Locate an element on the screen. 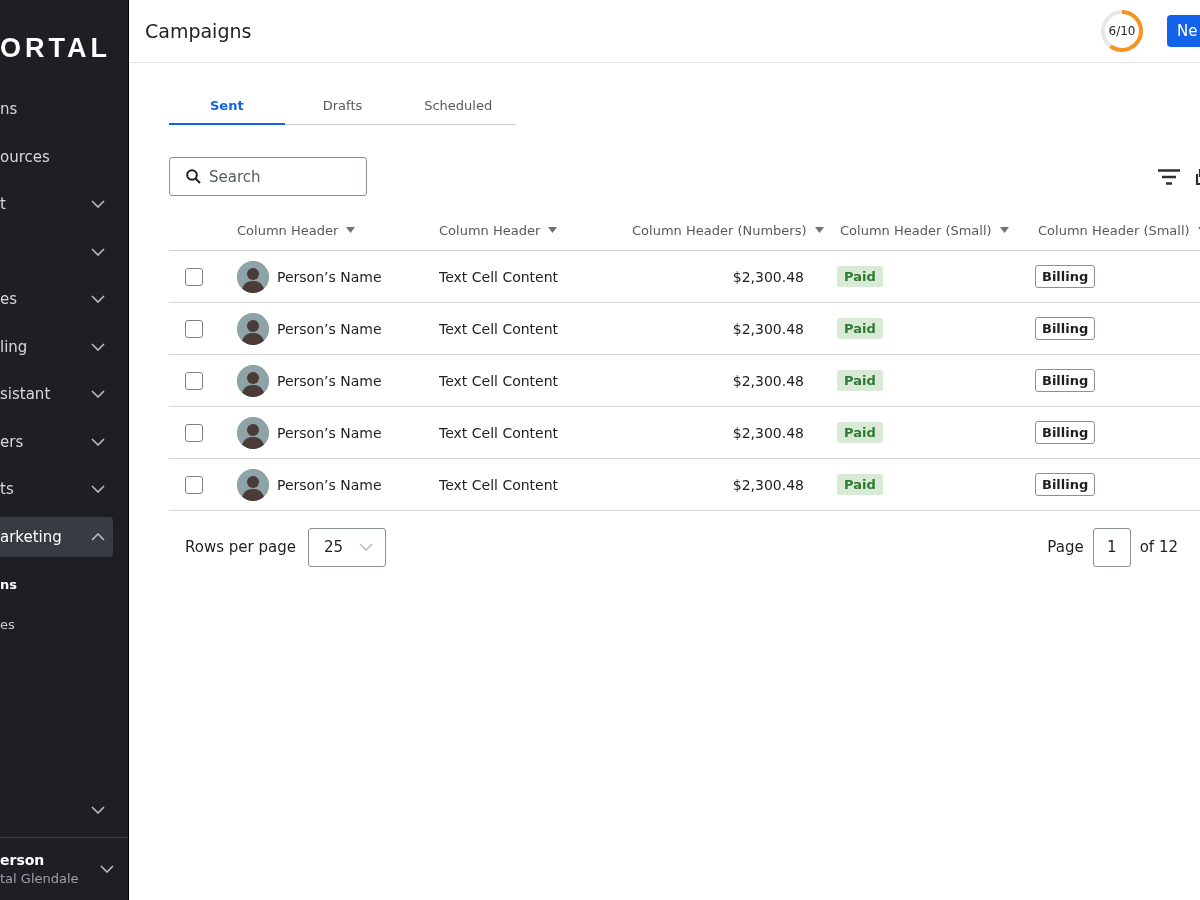  filter-icon is located at coordinates (1169, 176).